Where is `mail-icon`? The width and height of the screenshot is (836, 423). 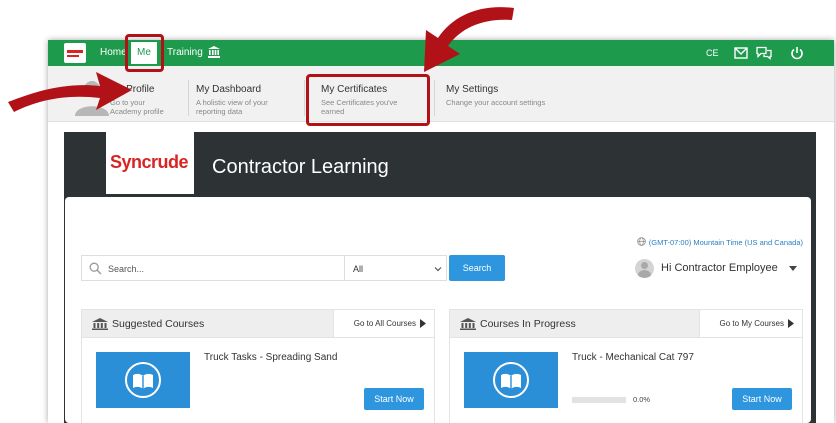 mail-icon is located at coordinates (741, 53).